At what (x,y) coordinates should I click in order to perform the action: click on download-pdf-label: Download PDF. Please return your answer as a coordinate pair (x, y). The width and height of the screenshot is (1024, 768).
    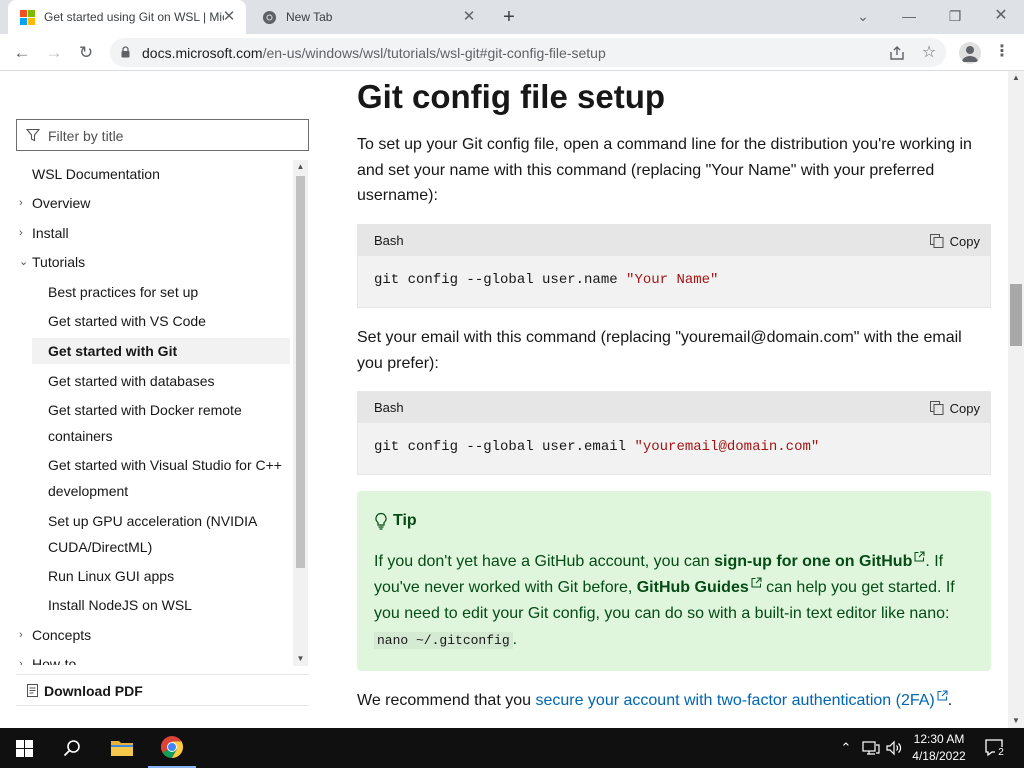
    Looking at the image, I should click on (93, 691).